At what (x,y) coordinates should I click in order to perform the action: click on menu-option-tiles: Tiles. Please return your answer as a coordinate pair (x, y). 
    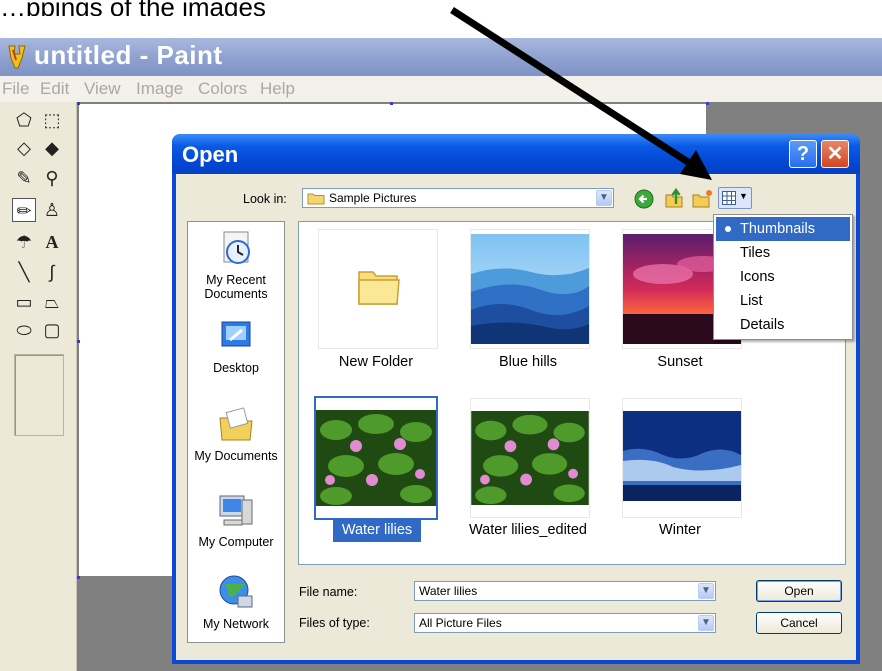
    Looking at the image, I should click on (783, 253).